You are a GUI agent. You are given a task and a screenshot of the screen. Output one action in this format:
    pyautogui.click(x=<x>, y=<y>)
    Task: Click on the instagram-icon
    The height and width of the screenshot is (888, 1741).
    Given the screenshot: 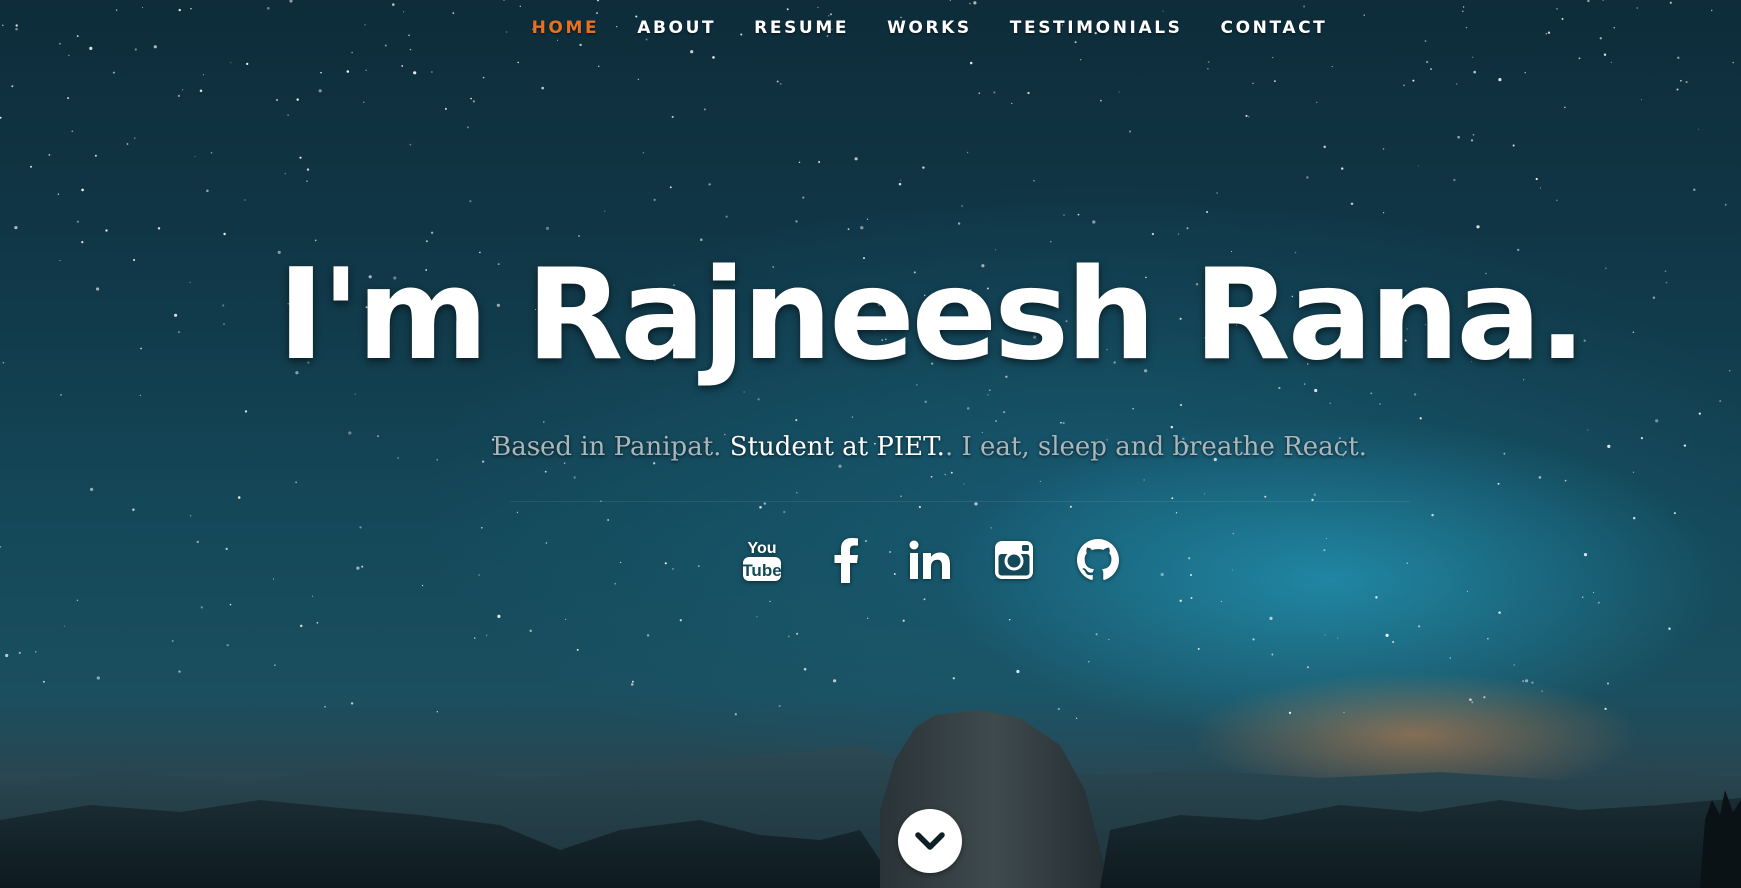 What is the action you would take?
    pyautogui.click(x=1013, y=560)
    